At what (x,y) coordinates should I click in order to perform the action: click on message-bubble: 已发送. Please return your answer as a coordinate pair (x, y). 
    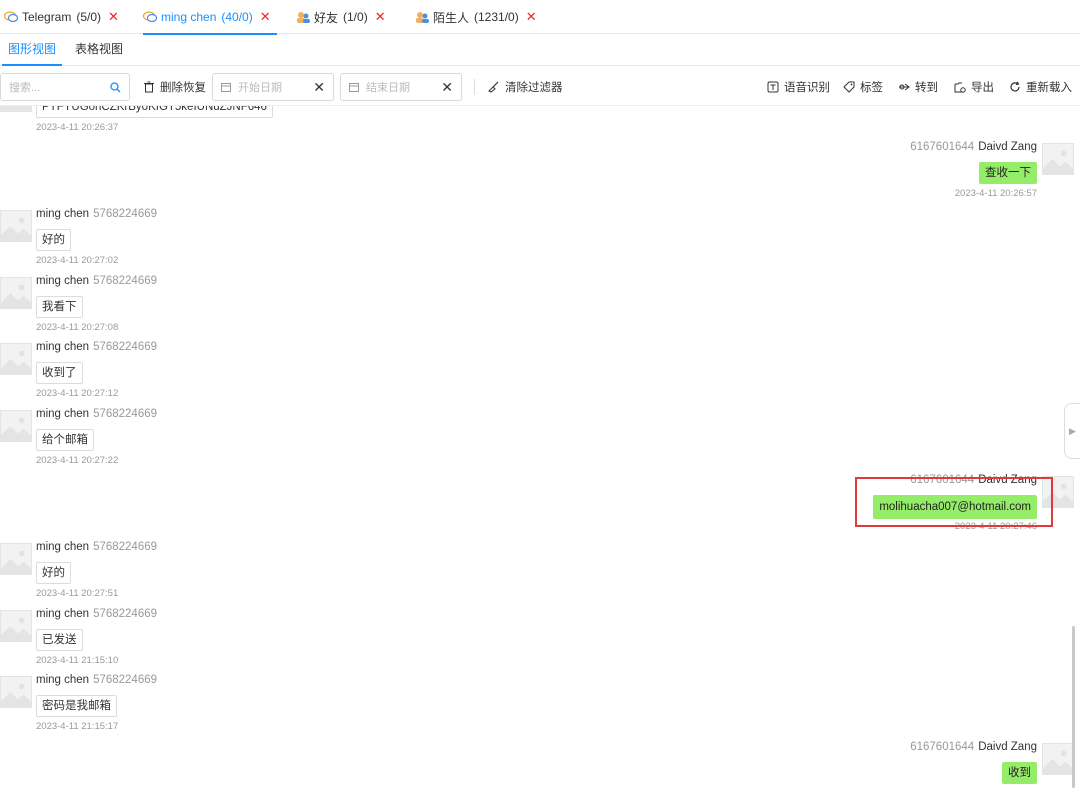
    Looking at the image, I should click on (59, 640).